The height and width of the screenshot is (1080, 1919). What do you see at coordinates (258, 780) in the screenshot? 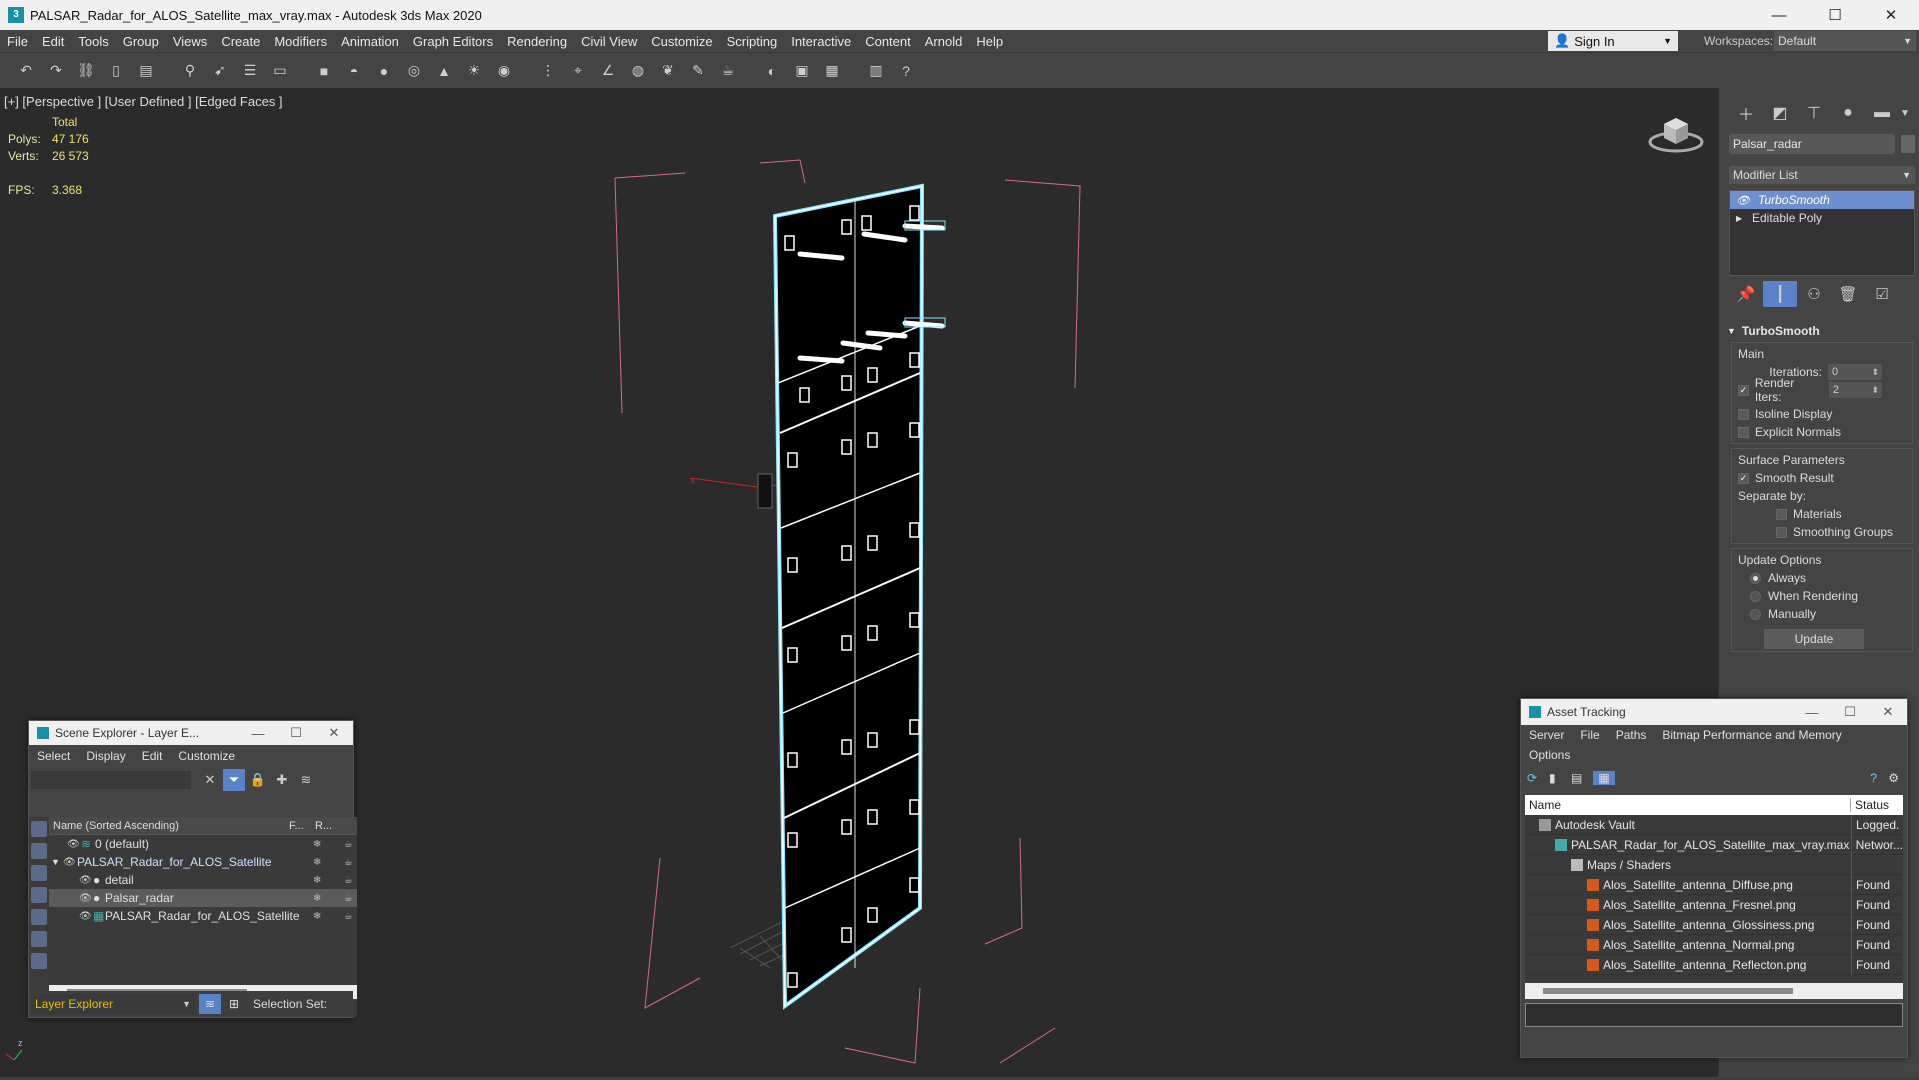
I see `lock-icon: 🔒` at bounding box center [258, 780].